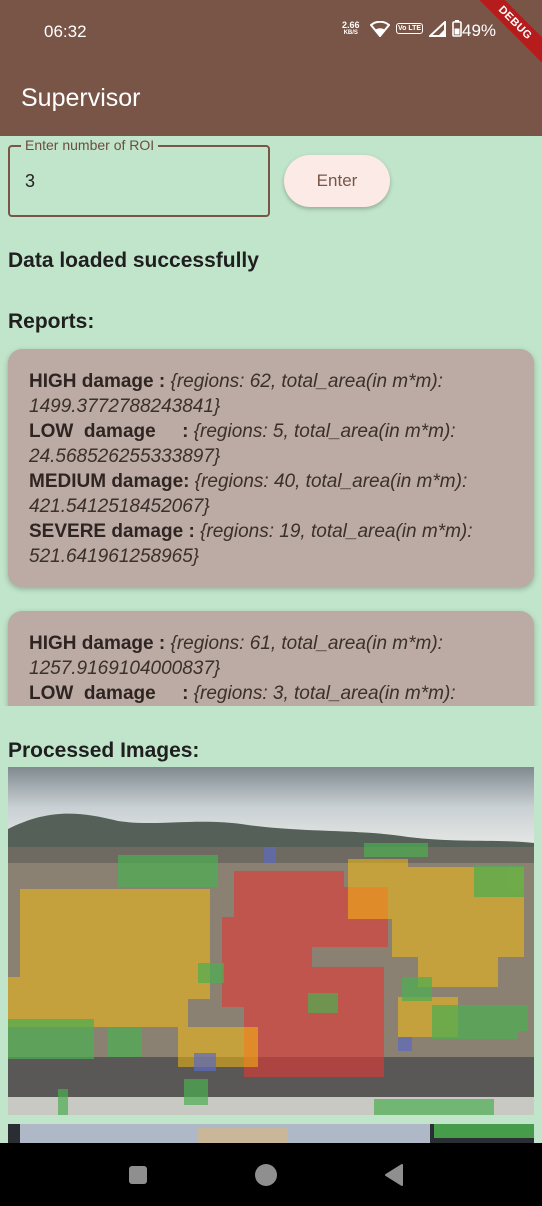 The height and width of the screenshot is (1206, 542). Describe the element at coordinates (350, 33) in the screenshot. I see `network-speed-unit: KB/S` at that location.